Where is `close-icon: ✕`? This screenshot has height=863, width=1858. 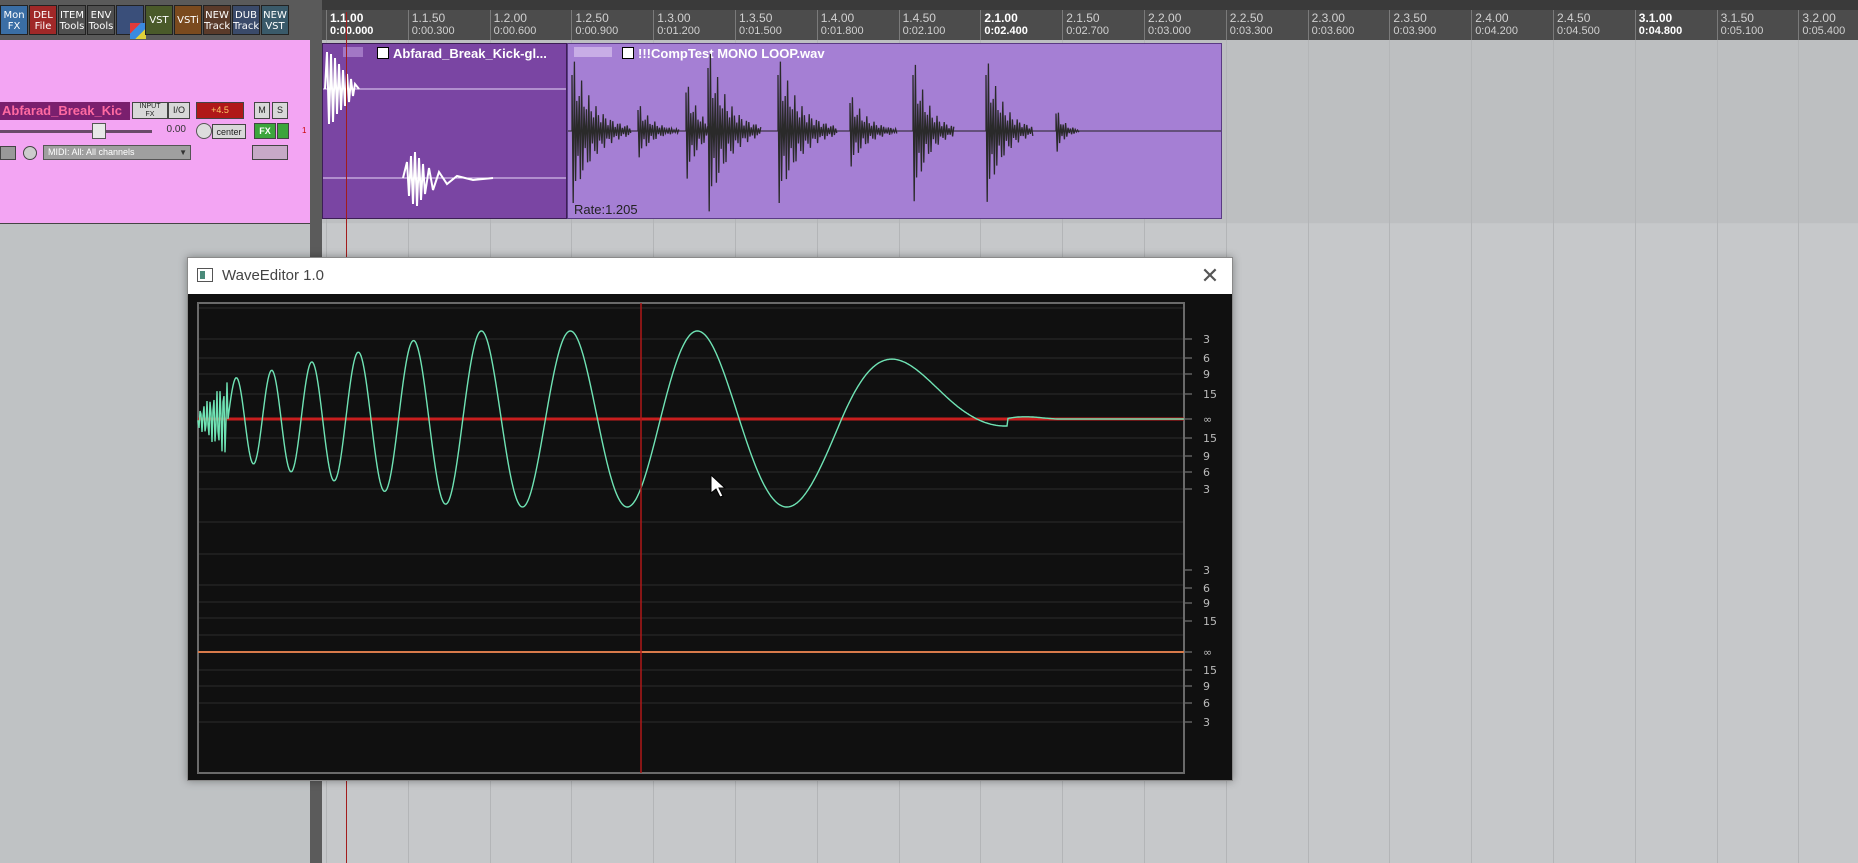
close-icon: ✕ is located at coordinates (1210, 276).